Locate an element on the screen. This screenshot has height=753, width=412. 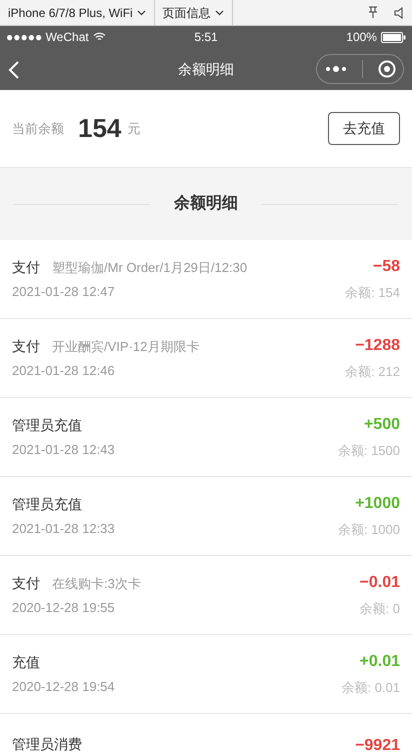
page-title: 余额明细 is located at coordinates (206, 69).